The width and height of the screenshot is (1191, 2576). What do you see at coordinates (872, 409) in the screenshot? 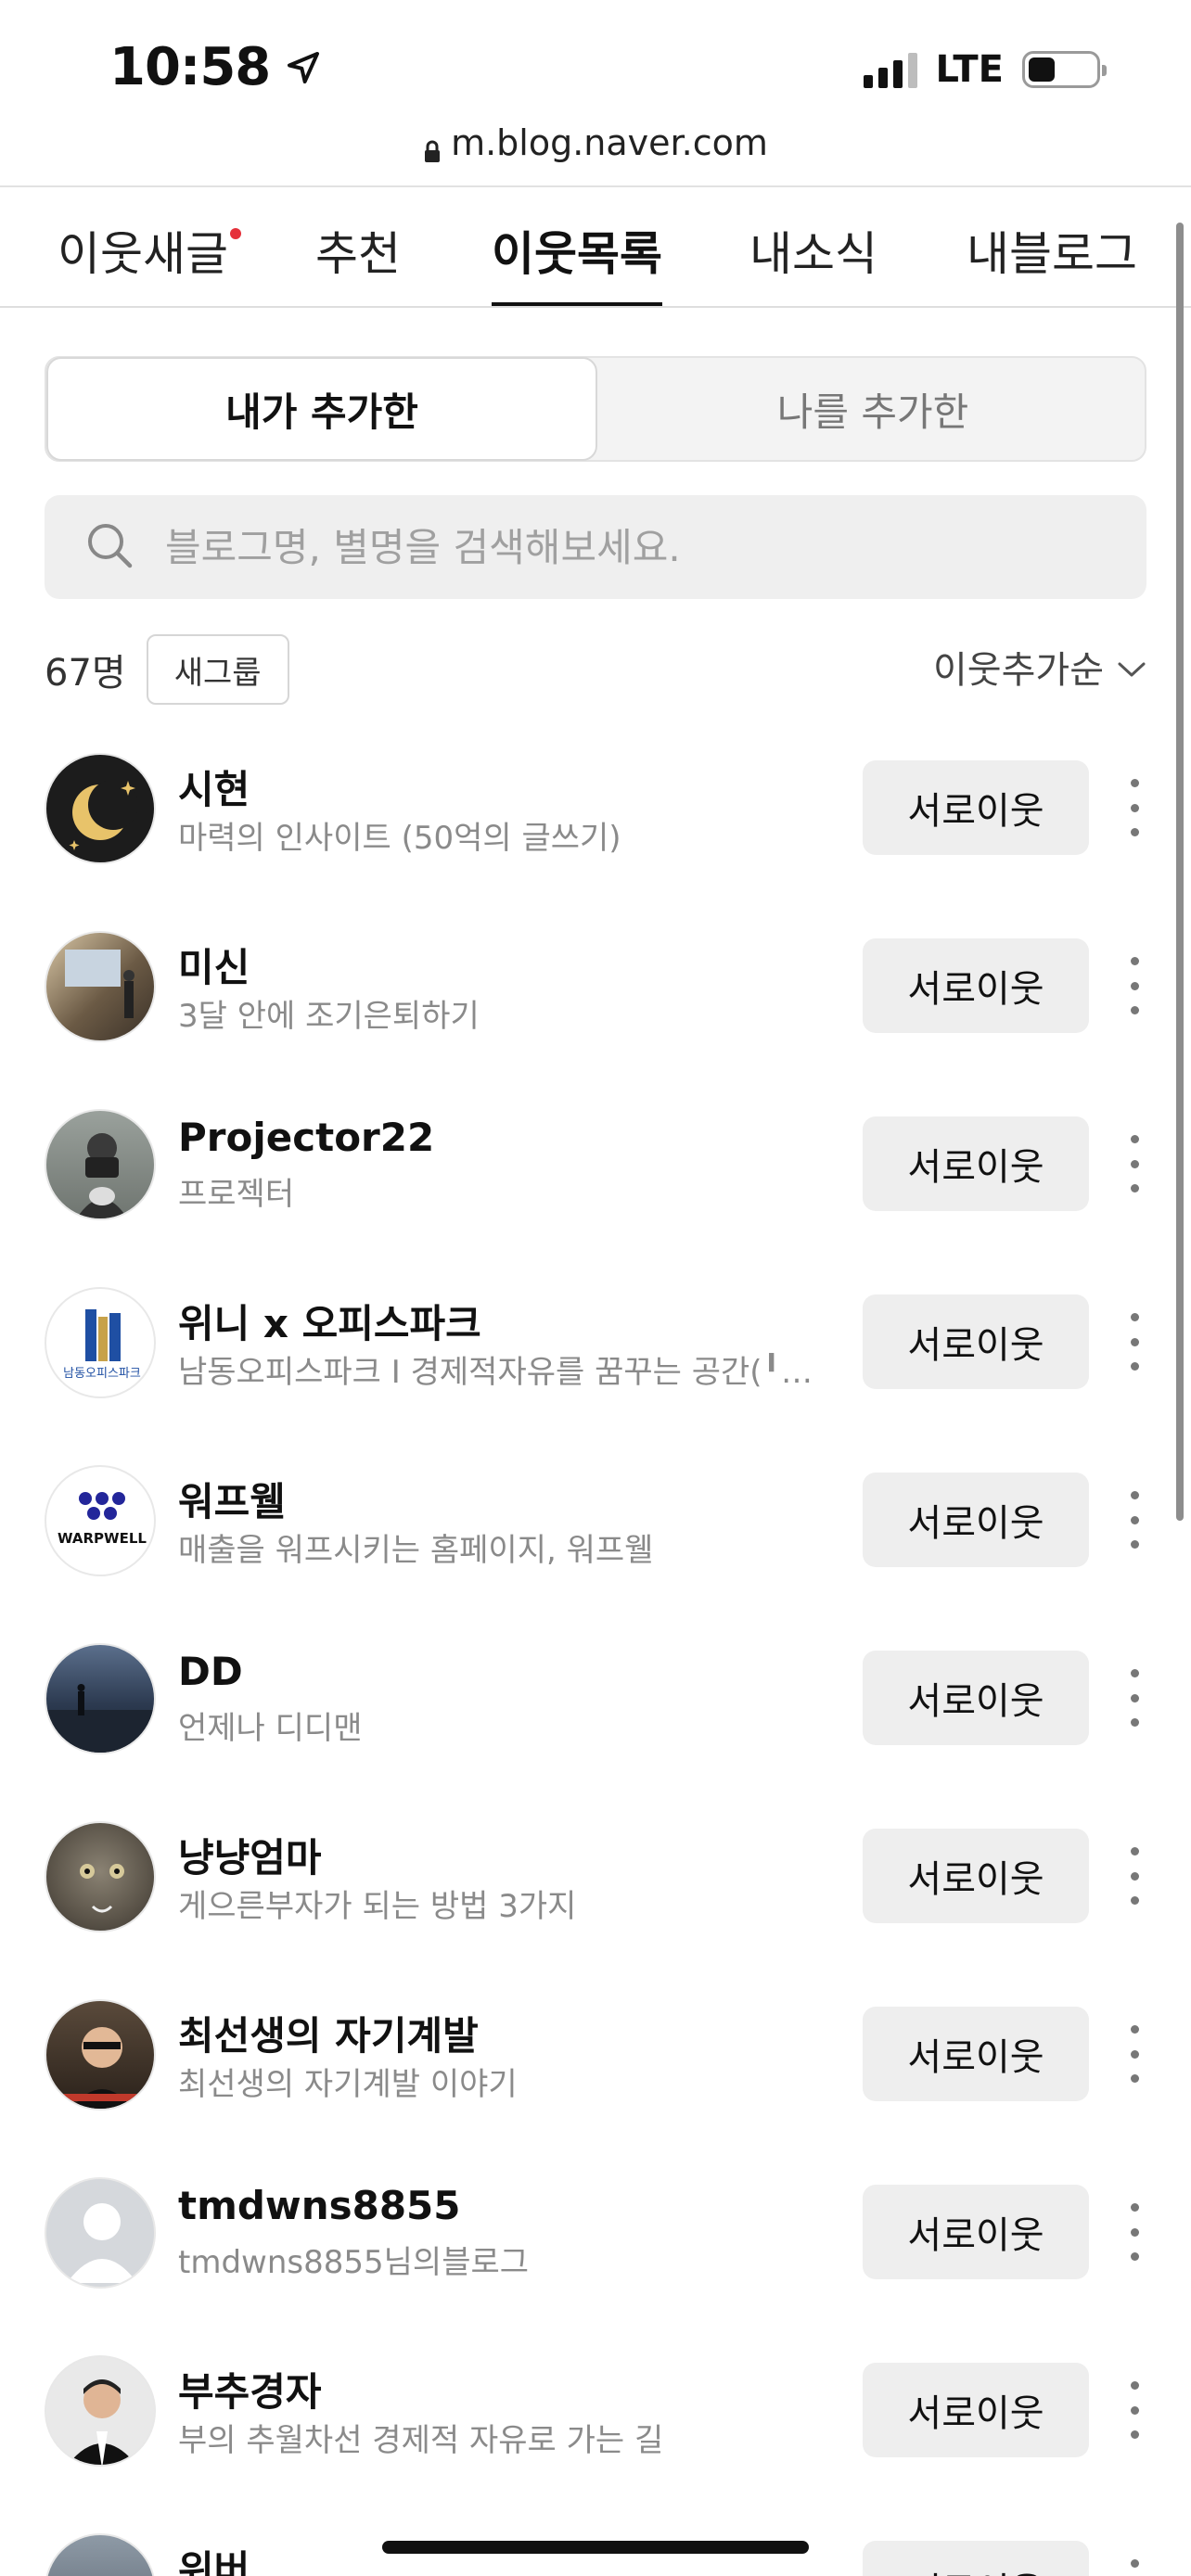
I see `segment-added-me: 나를 추가한` at bounding box center [872, 409].